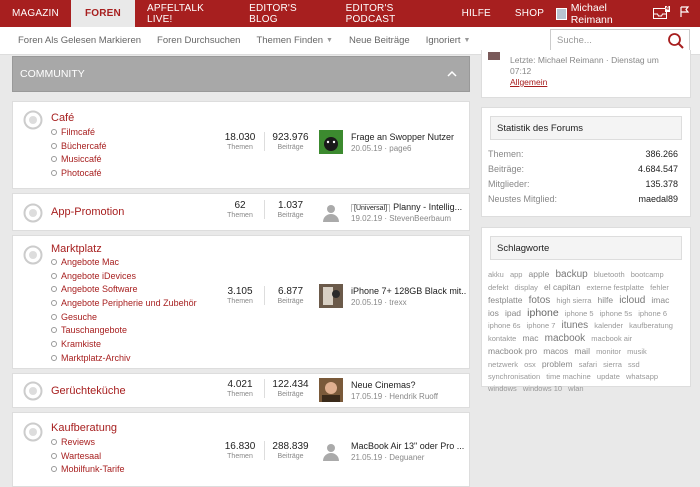 The image size is (700, 487). What do you see at coordinates (568, 376) in the screenshot?
I see `tag-link: time machine` at bounding box center [568, 376].